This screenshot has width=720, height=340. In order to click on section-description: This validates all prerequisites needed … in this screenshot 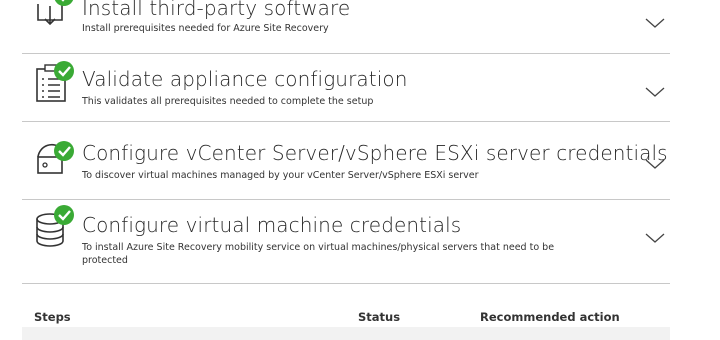, I will do `click(228, 101)`.